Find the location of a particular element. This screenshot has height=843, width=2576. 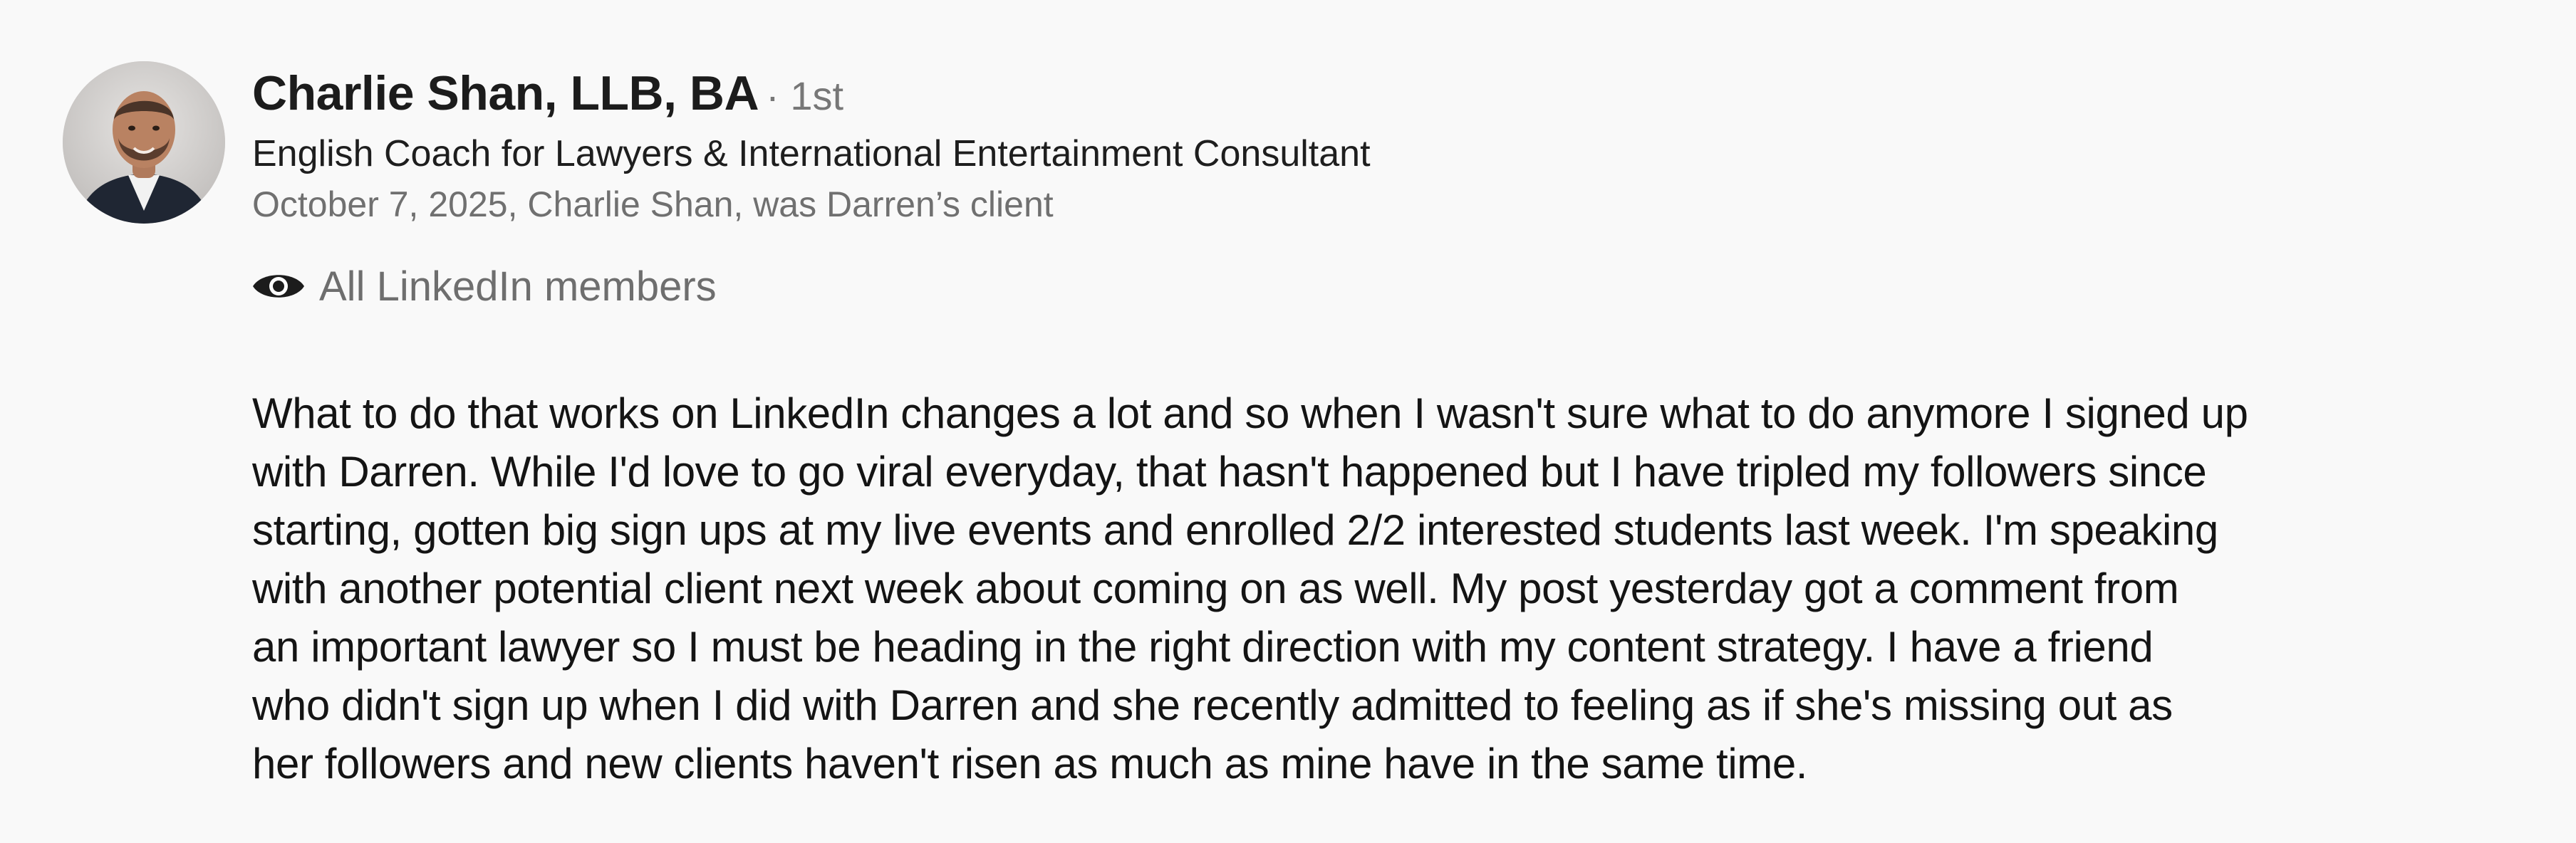

connection-degree: · 1st is located at coordinates (805, 95).